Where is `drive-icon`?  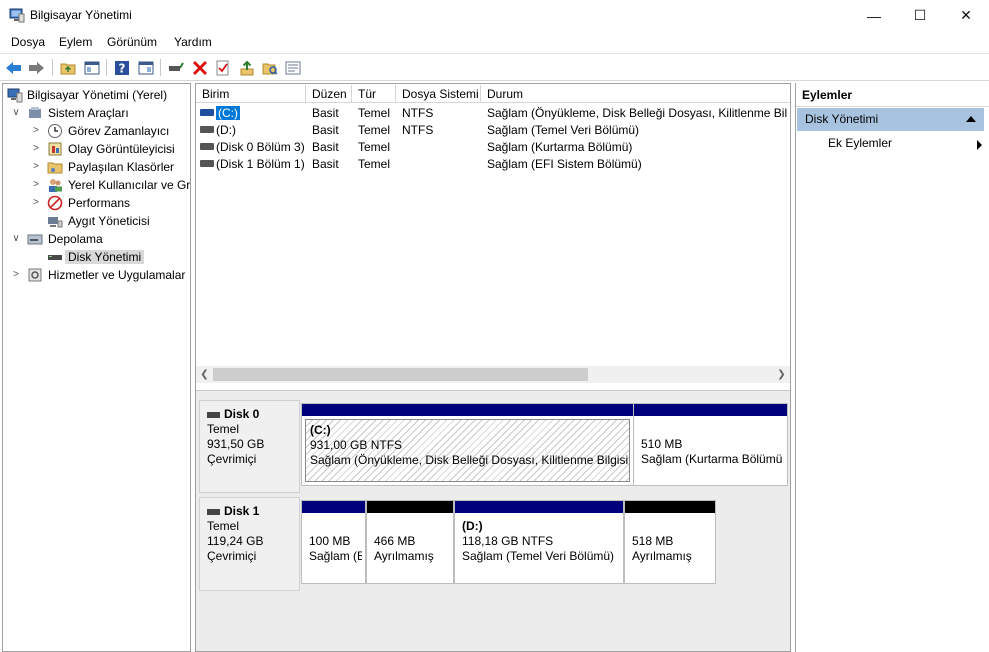 drive-icon is located at coordinates (207, 129).